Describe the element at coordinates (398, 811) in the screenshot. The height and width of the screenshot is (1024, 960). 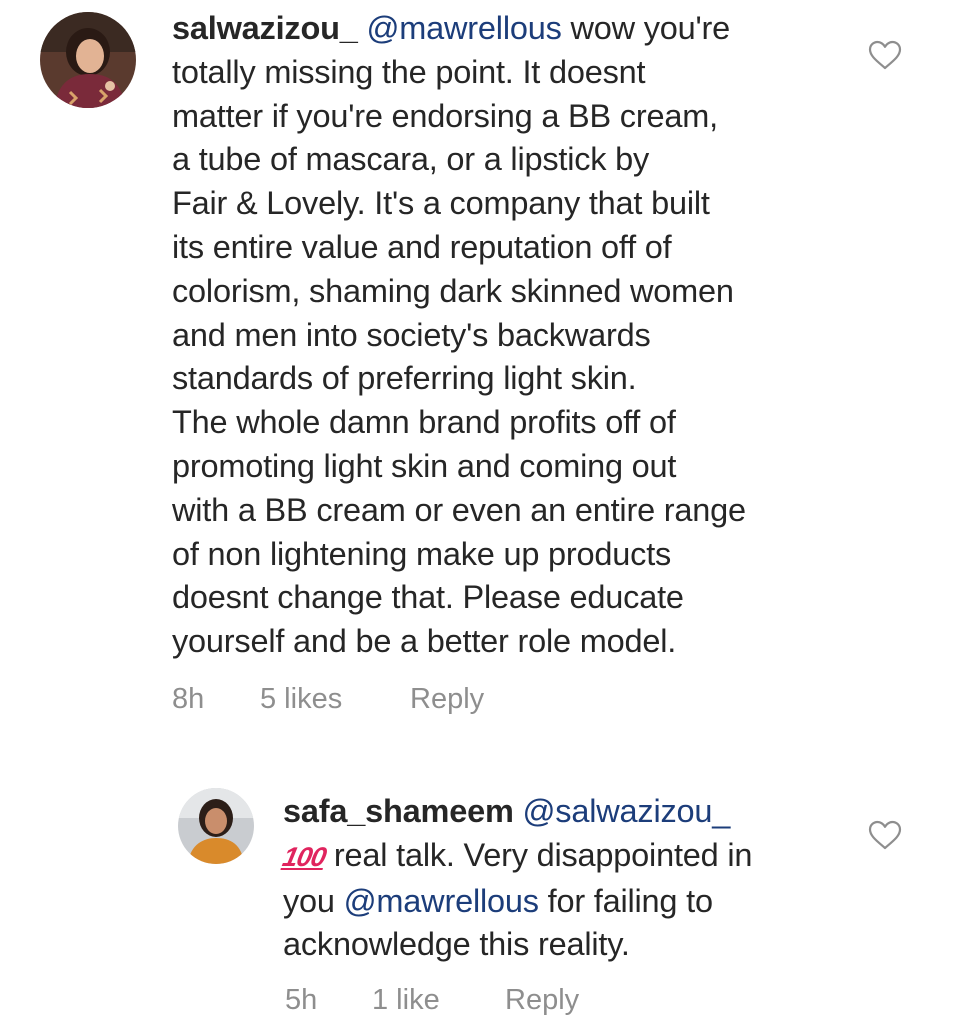
I see `reply-username: safa_shameem` at that location.